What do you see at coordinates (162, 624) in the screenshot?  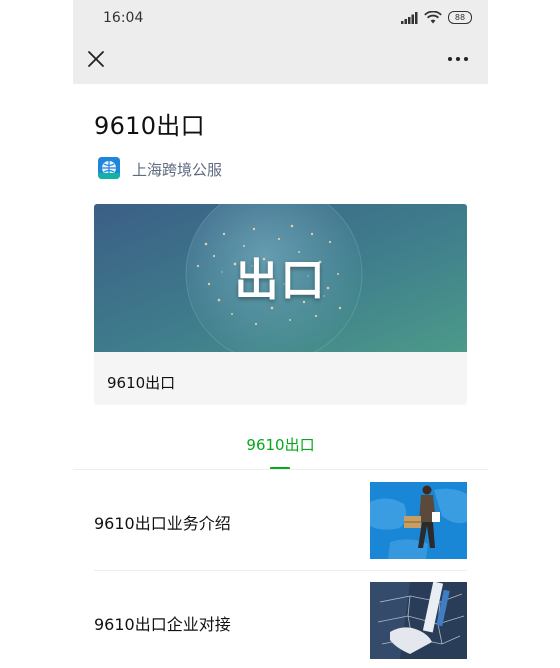 I see `list-item-title: 9610出口企业对接` at bounding box center [162, 624].